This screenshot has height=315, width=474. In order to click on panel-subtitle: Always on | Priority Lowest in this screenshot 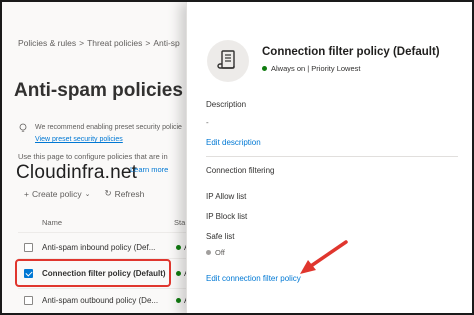, I will do `click(311, 68)`.